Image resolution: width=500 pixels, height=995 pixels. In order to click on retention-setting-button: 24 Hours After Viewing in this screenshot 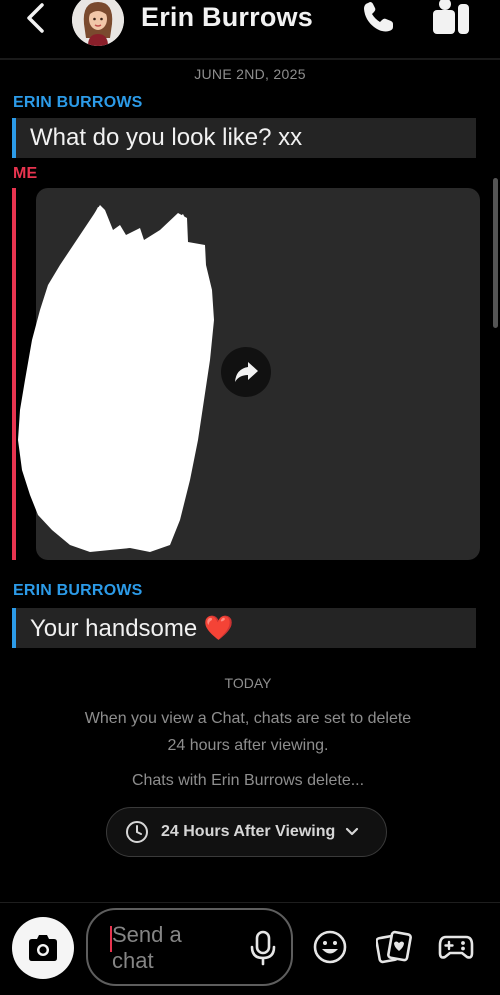, I will do `click(246, 832)`.